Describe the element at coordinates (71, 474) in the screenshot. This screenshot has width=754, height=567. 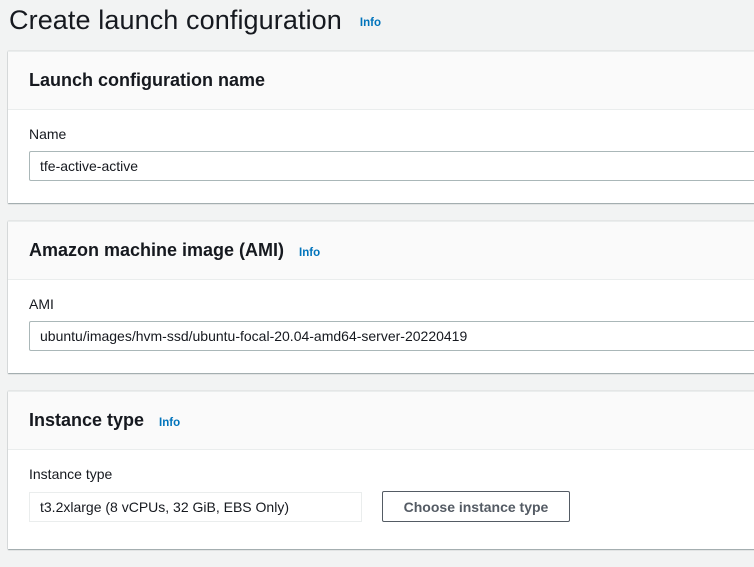
I see `instance-type-label: Instance type` at that location.